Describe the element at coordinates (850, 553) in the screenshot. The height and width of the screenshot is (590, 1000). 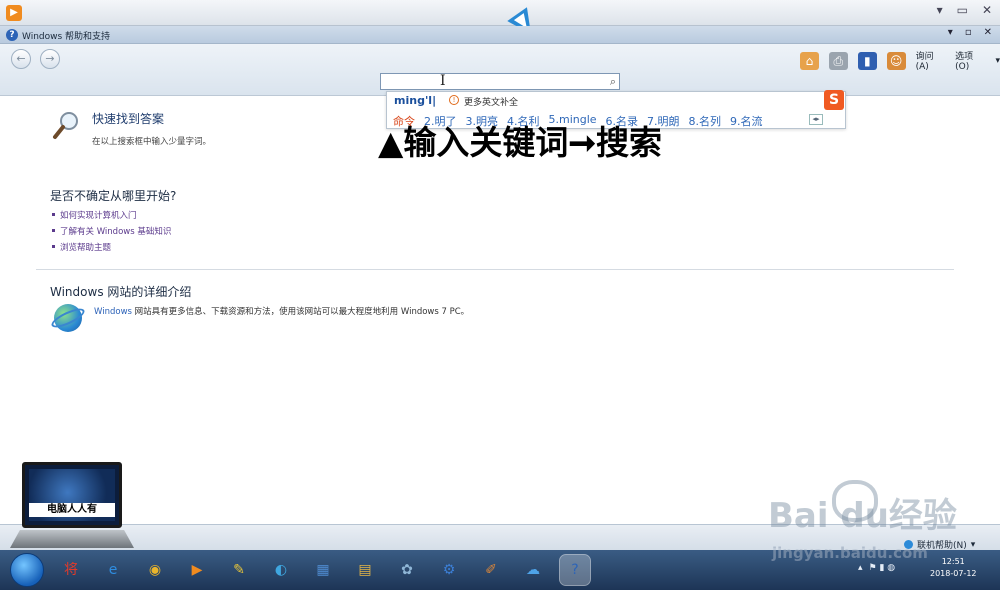
I see `watermark-url: jingyan.baidu.com` at that location.